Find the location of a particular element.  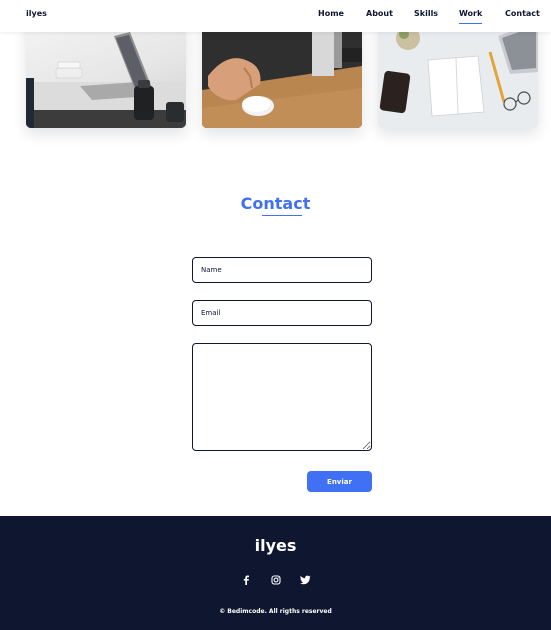

submit-button: Enviar is located at coordinates (339, 481).